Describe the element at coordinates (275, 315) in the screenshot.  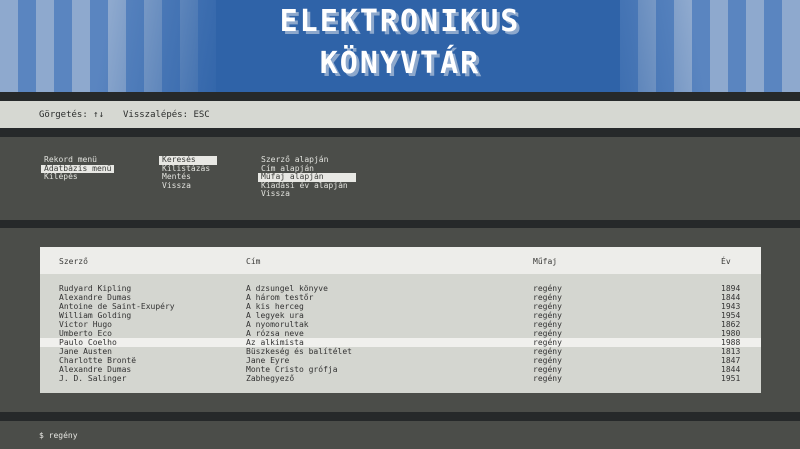
I see `cell-title: A legyek ura` at that location.